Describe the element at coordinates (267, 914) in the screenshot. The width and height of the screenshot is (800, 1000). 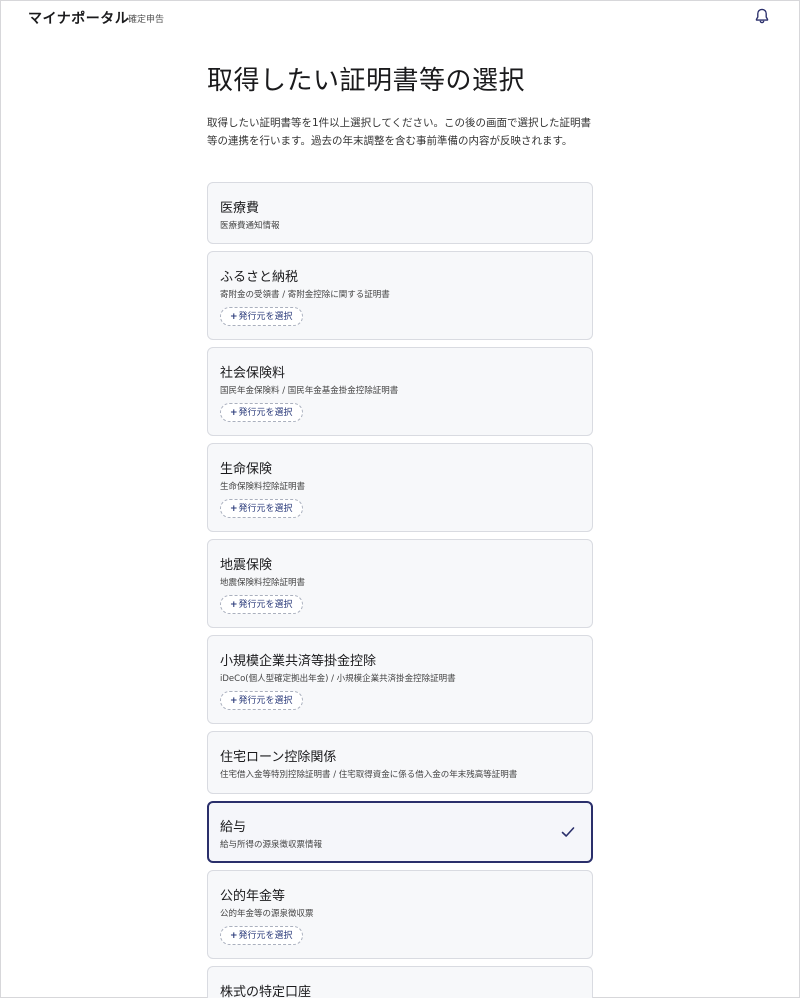
I see `card-subtitle: 公的年金等の源泉徴収票` at that location.